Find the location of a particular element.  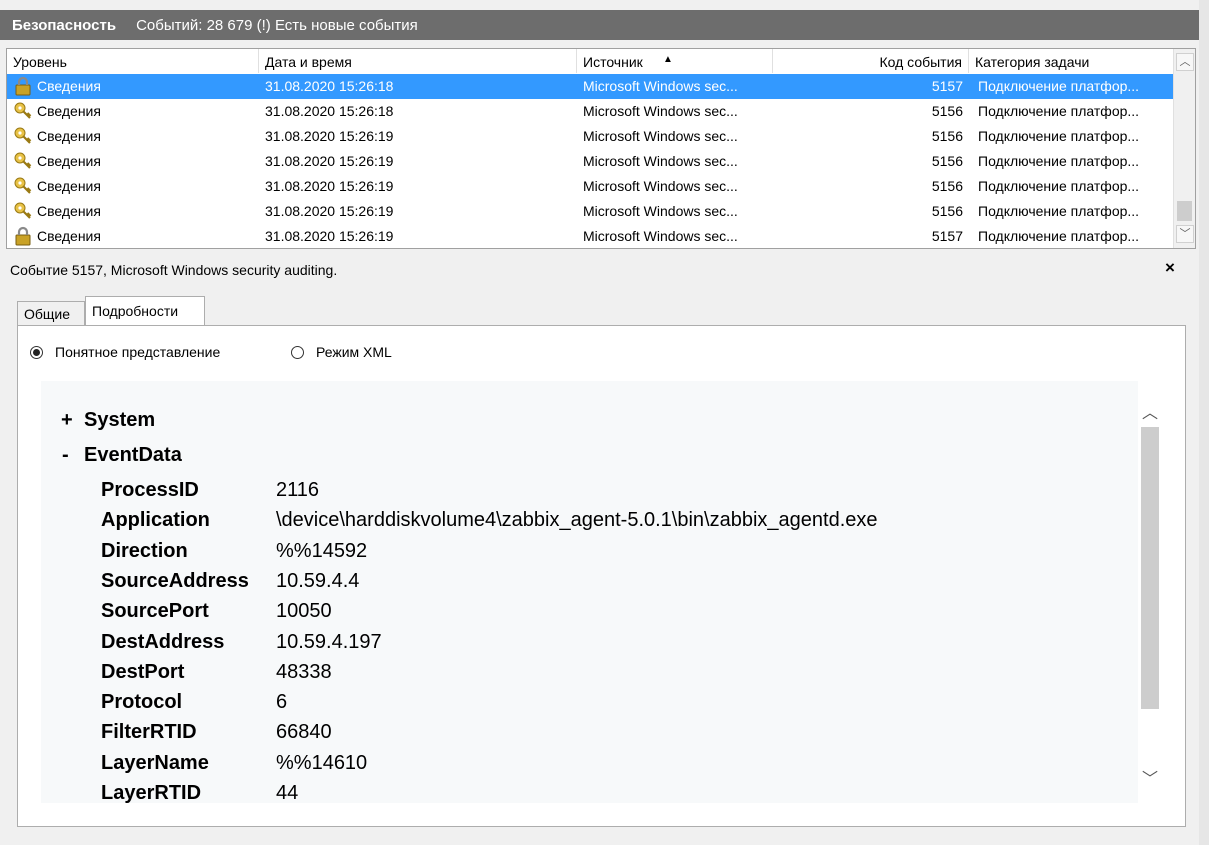

radio-xml-label: Режим XML is located at coordinates (354, 352).